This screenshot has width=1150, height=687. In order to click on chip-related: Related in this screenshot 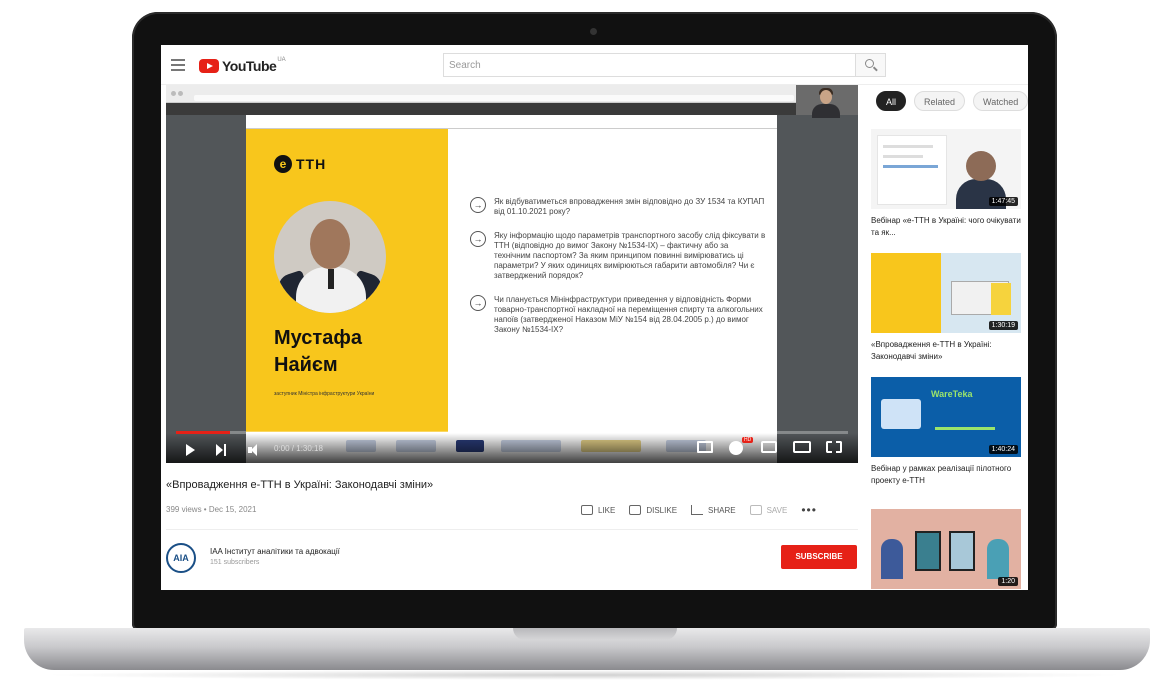, I will do `click(940, 101)`.